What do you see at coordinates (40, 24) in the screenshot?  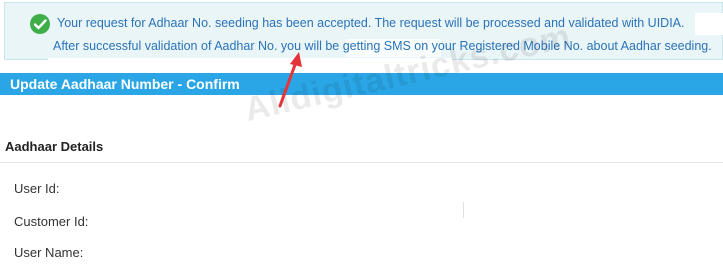 I see `check-circle-icon` at bounding box center [40, 24].